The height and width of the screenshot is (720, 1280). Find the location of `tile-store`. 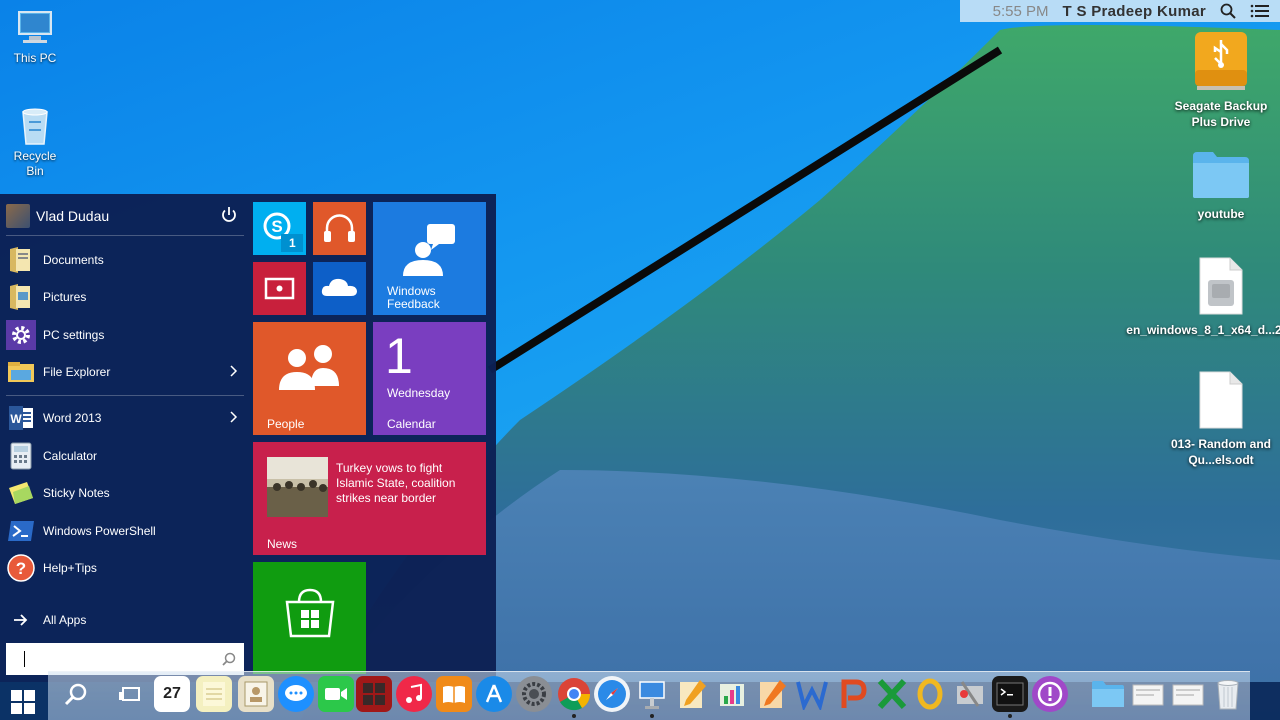

tile-store is located at coordinates (309, 618).